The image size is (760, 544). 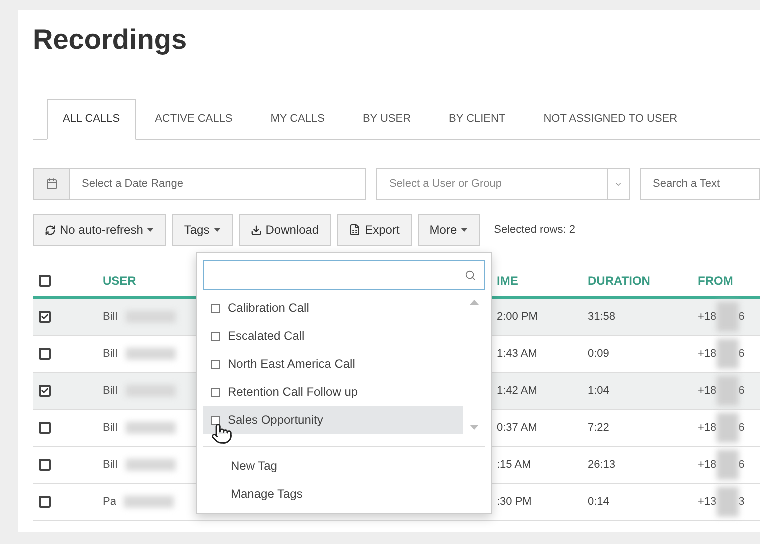 I want to click on tag-option: Escalated Call, so click(x=333, y=336).